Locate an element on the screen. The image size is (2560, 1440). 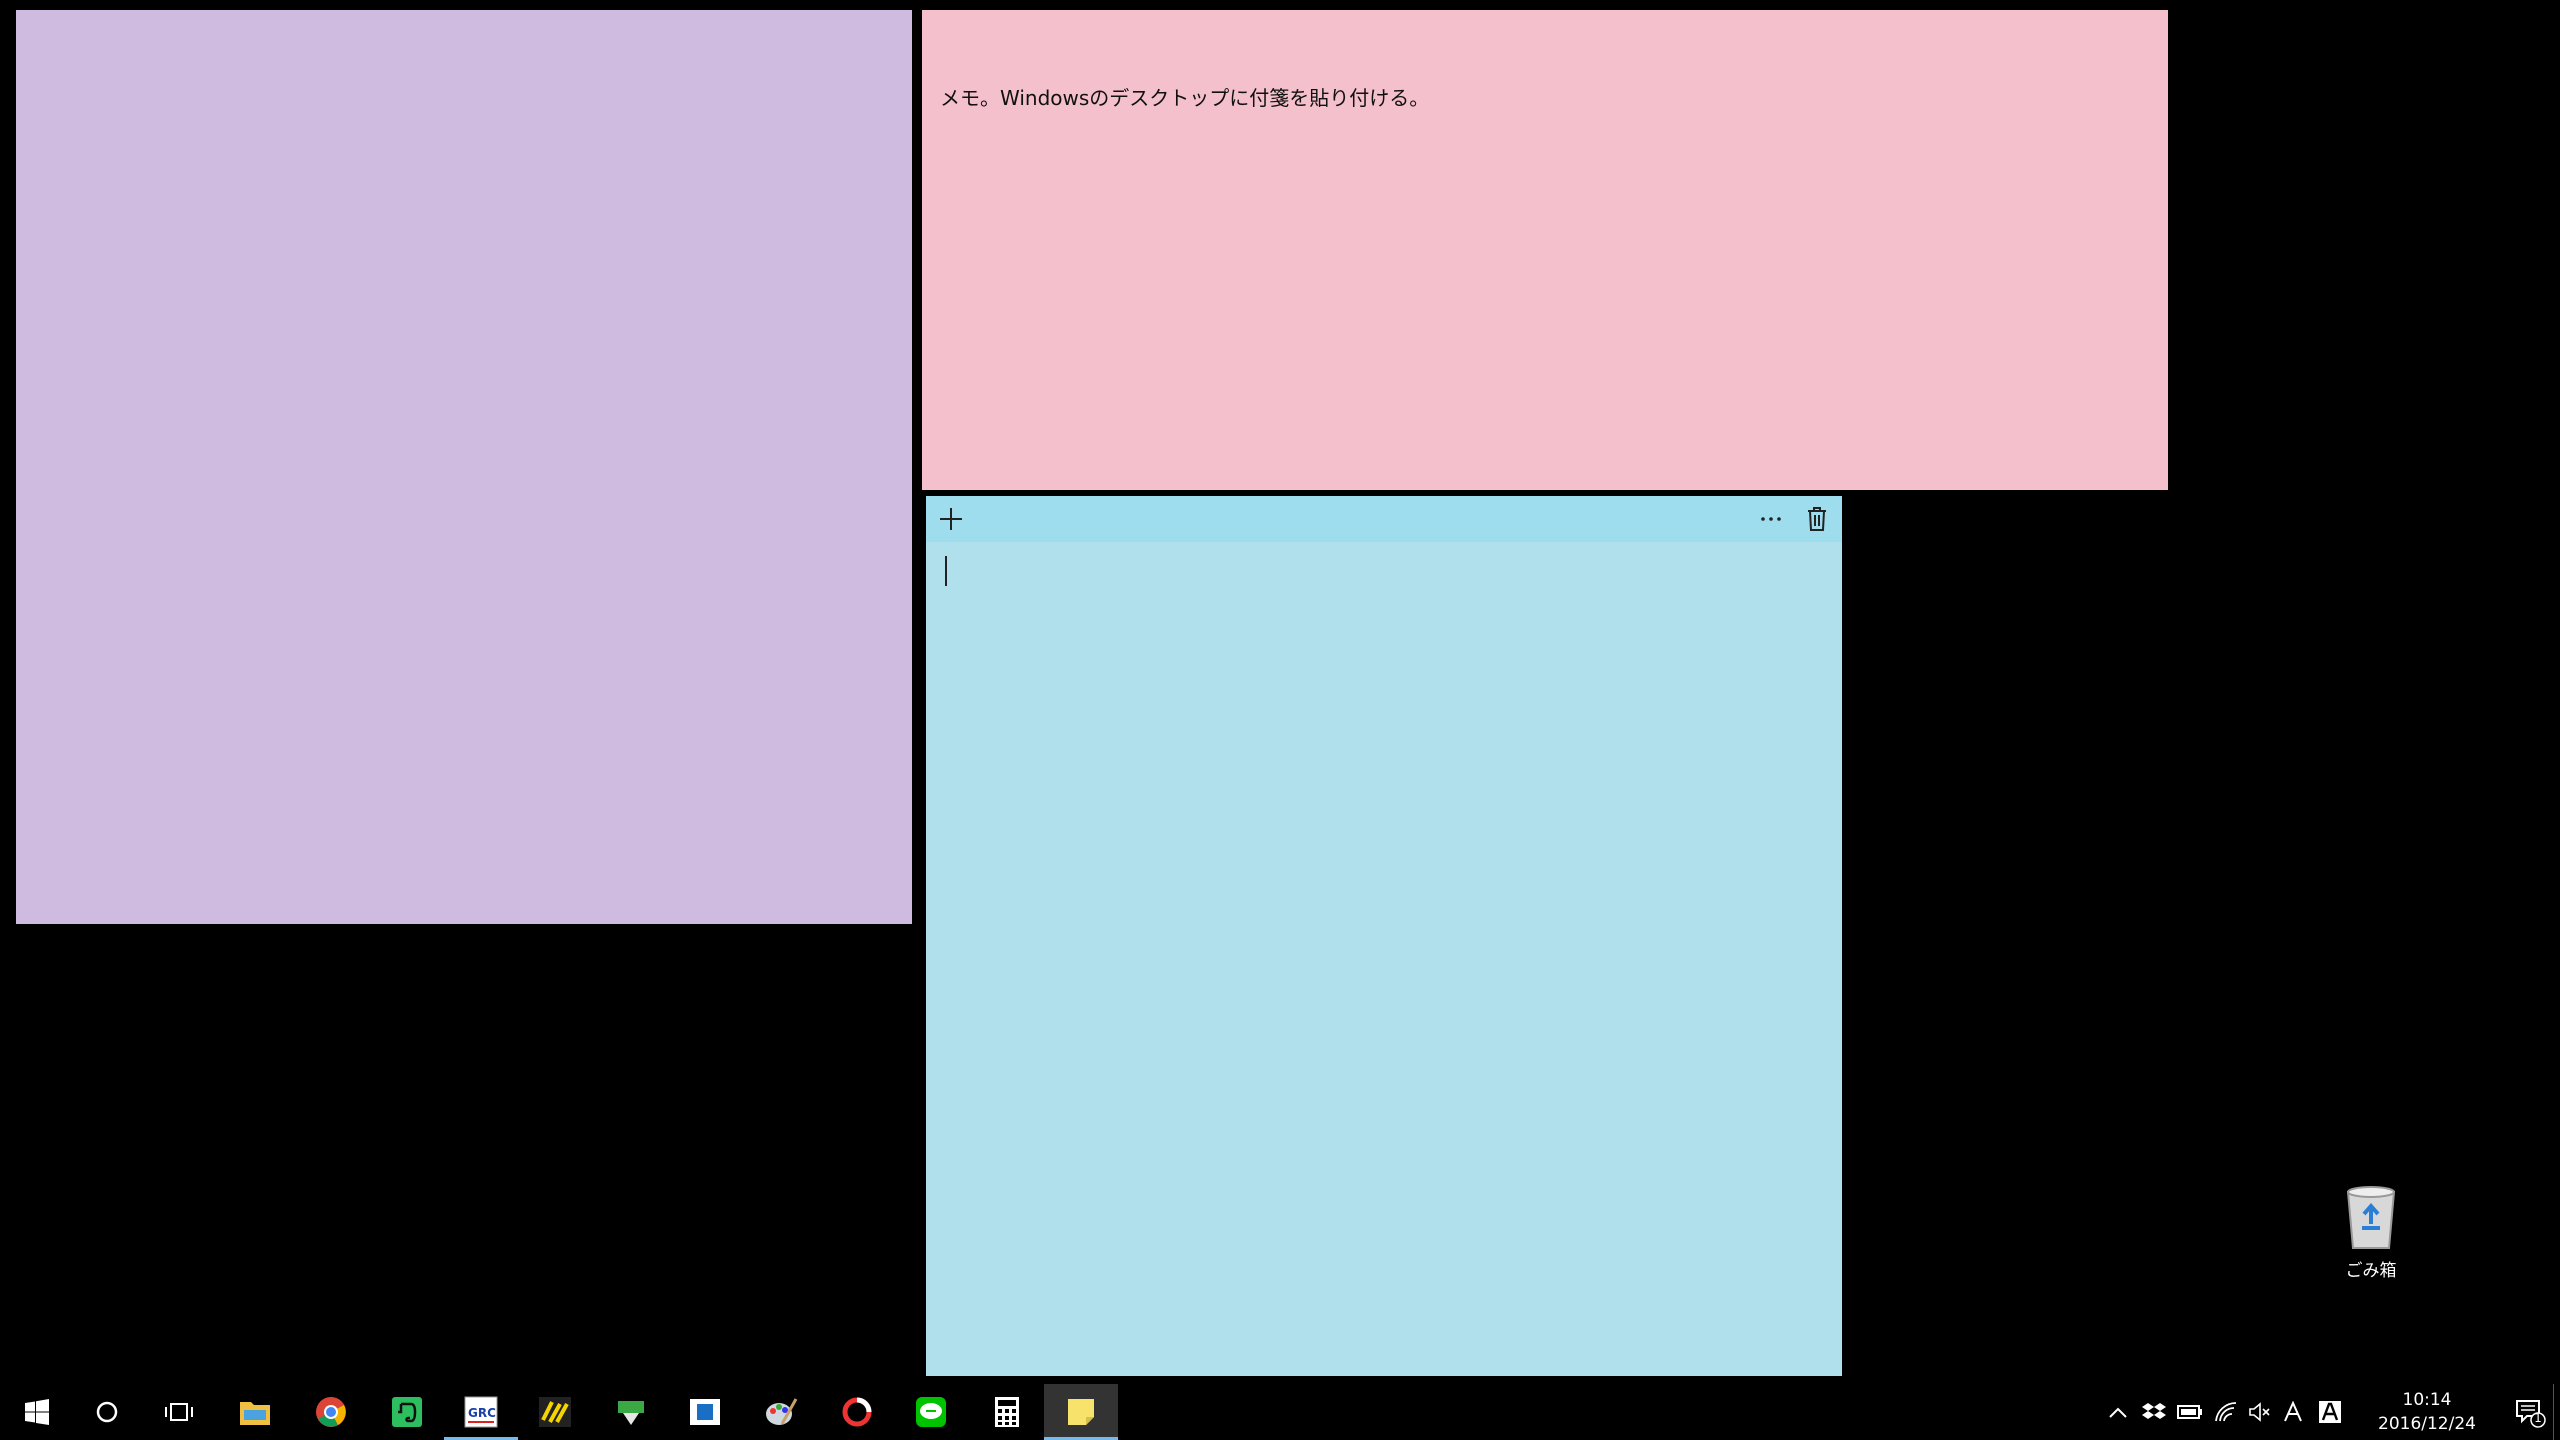
adobe-tray-button is located at coordinates (2330, 1412).